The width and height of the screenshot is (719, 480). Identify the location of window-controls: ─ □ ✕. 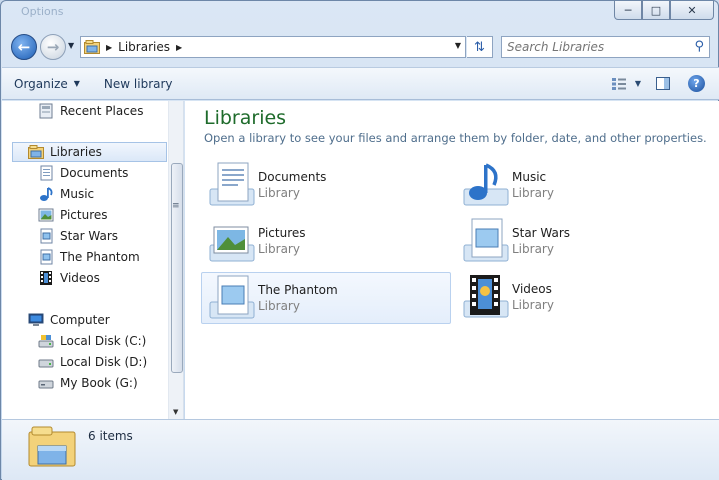
(664, 10).